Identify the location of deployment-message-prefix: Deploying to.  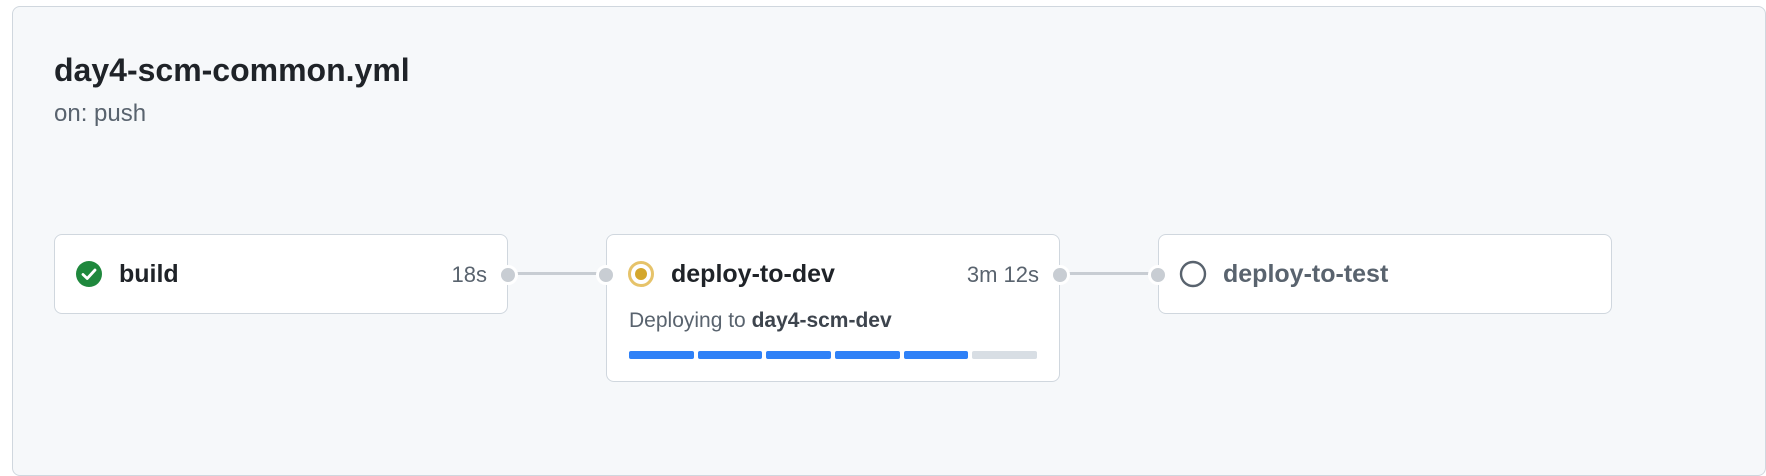
(687, 320).